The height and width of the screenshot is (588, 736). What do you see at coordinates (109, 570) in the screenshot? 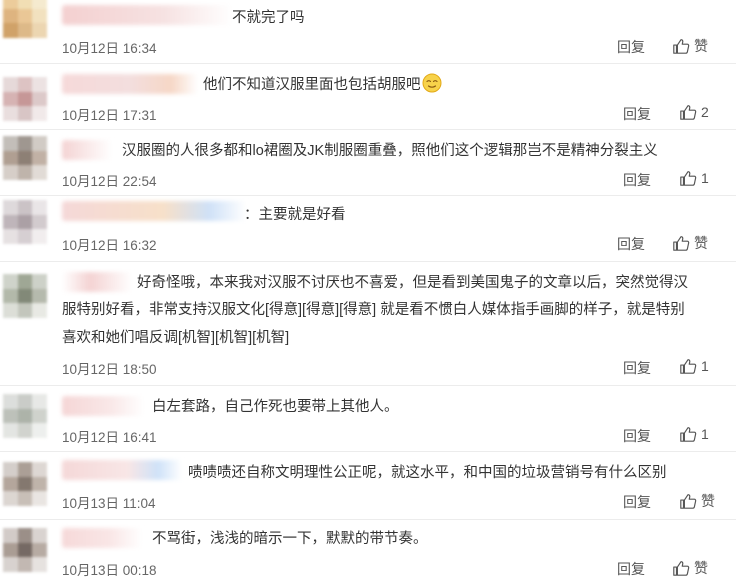
I see `comment-time: 10月13日 00:18` at bounding box center [109, 570].